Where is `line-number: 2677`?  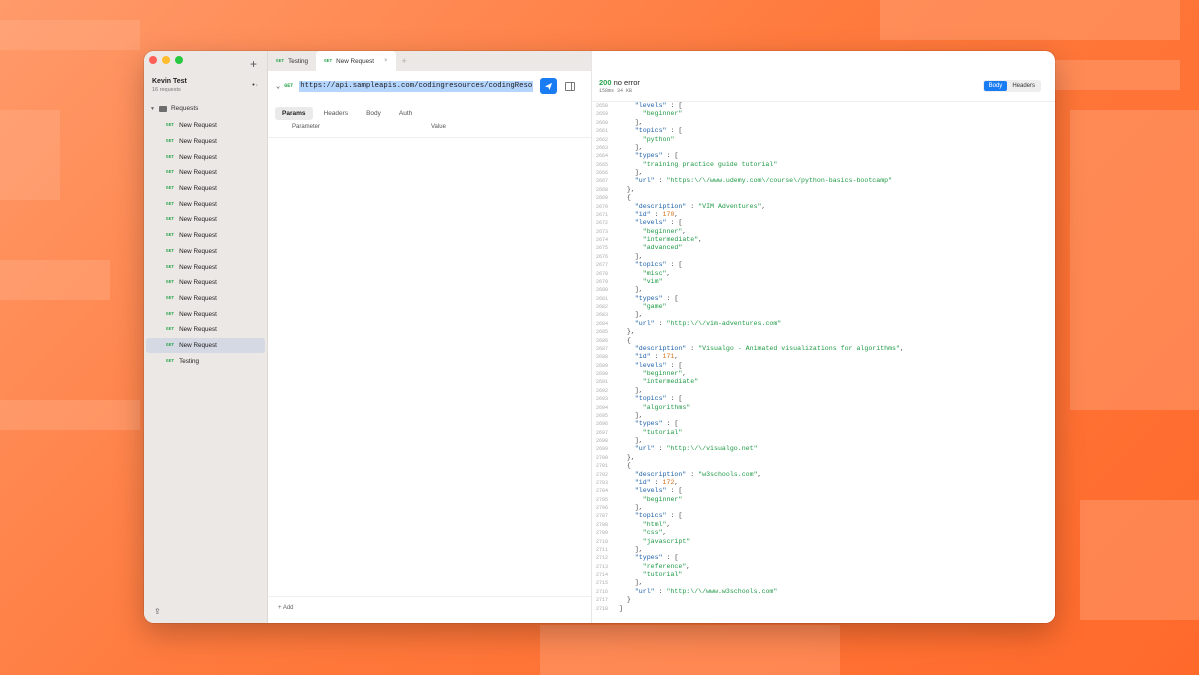 line-number: 2677 is located at coordinates (601, 265).